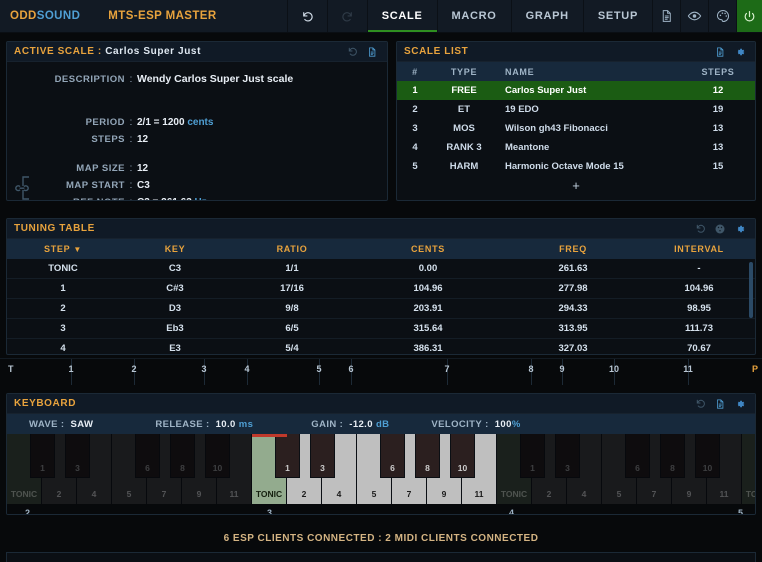 This screenshot has width=762, height=562. I want to click on document-icon, so click(666, 16).